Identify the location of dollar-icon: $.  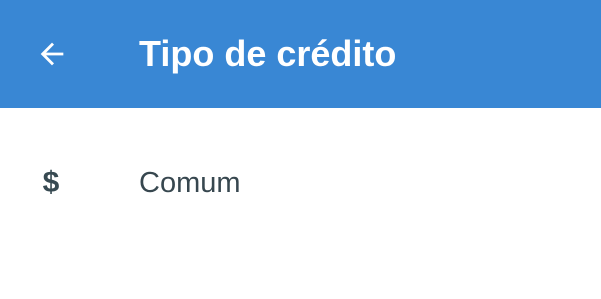
(51, 182).